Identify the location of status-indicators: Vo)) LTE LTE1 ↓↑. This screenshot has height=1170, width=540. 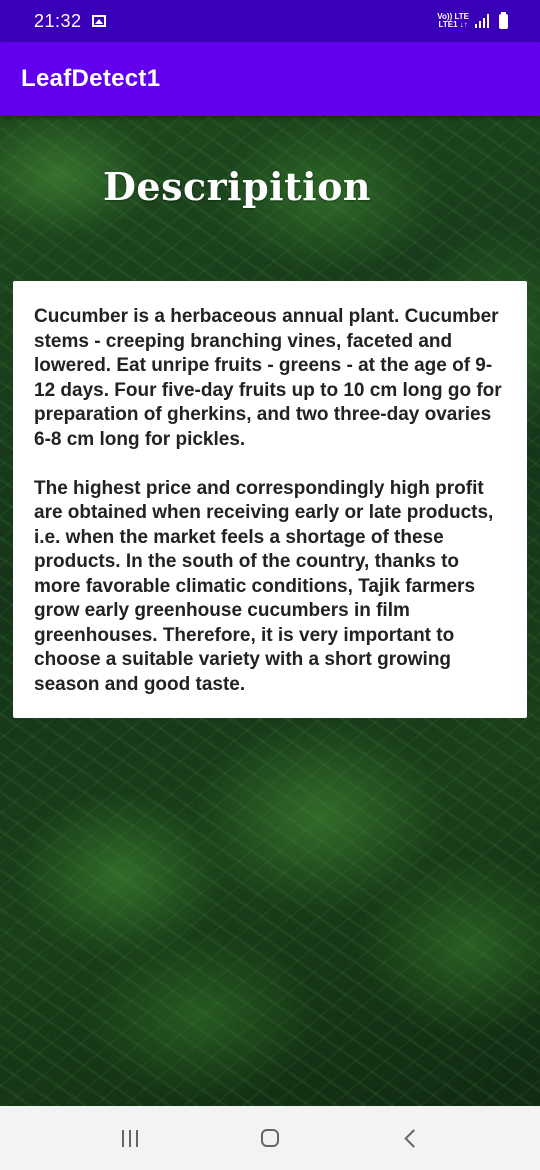
(472, 20).